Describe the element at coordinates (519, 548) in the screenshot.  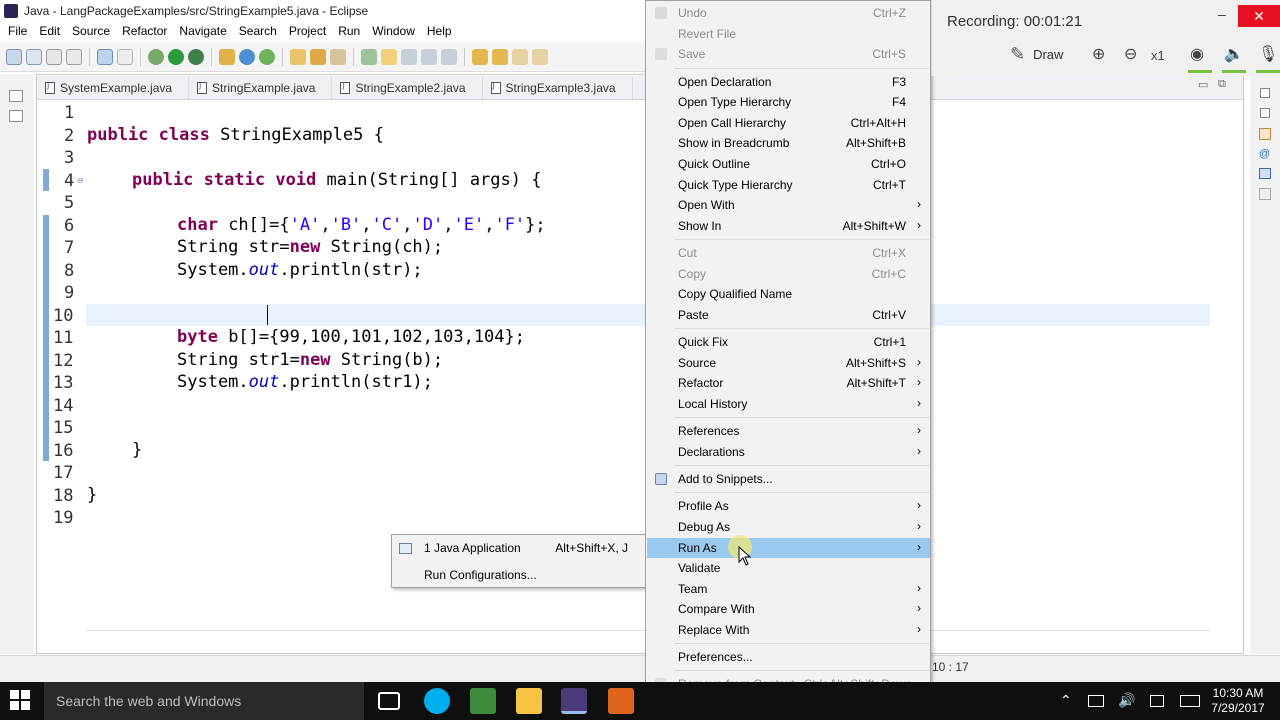
I see `run-java-application-item: 1 Java Application Alt+Shift+X, J` at that location.